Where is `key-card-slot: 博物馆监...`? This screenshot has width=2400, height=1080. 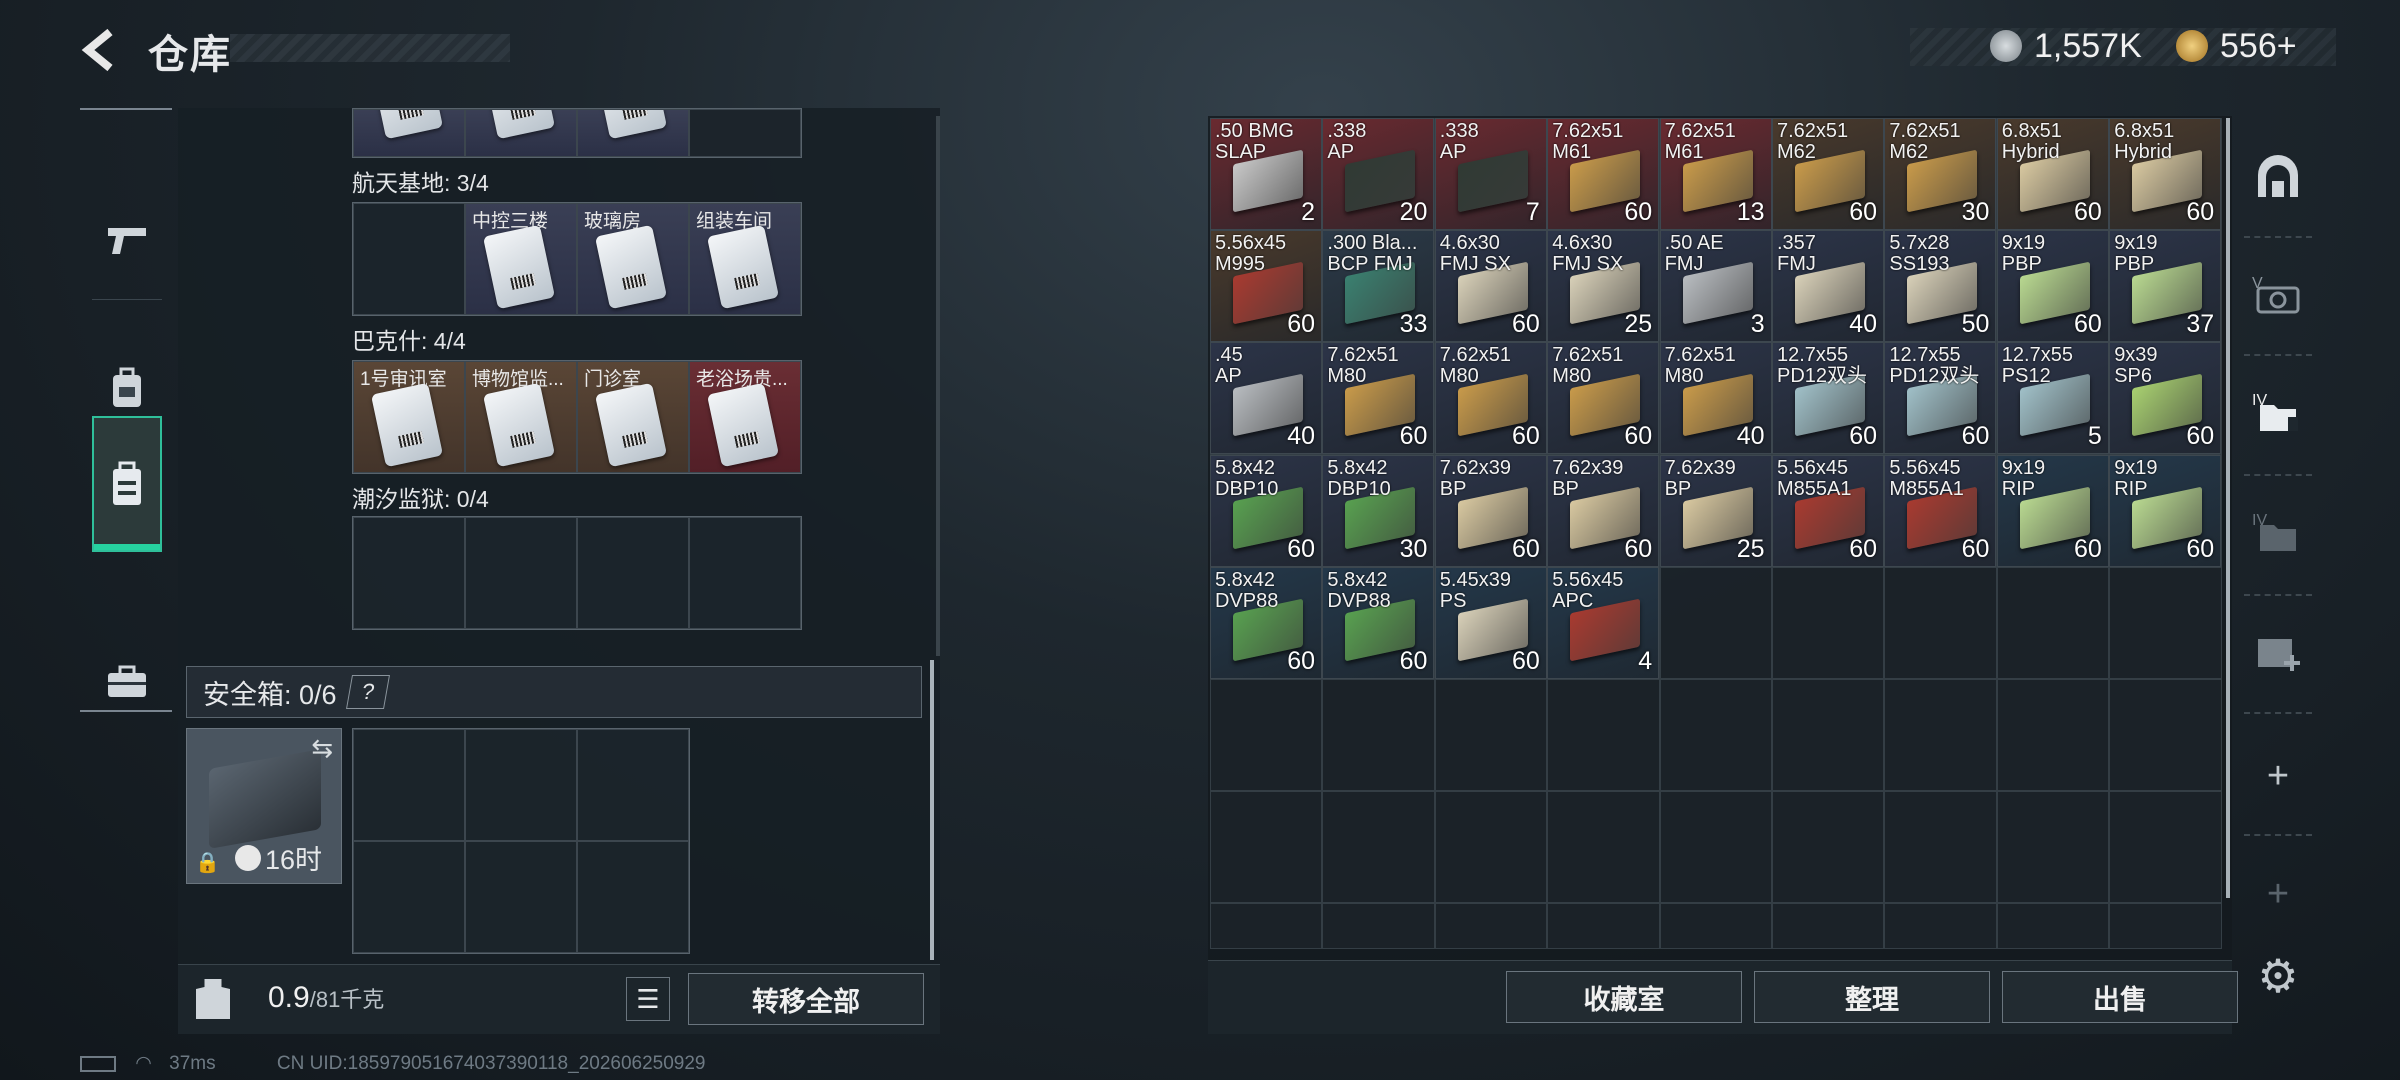 key-card-slot: 博物馆监... is located at coordinates (521, 417).